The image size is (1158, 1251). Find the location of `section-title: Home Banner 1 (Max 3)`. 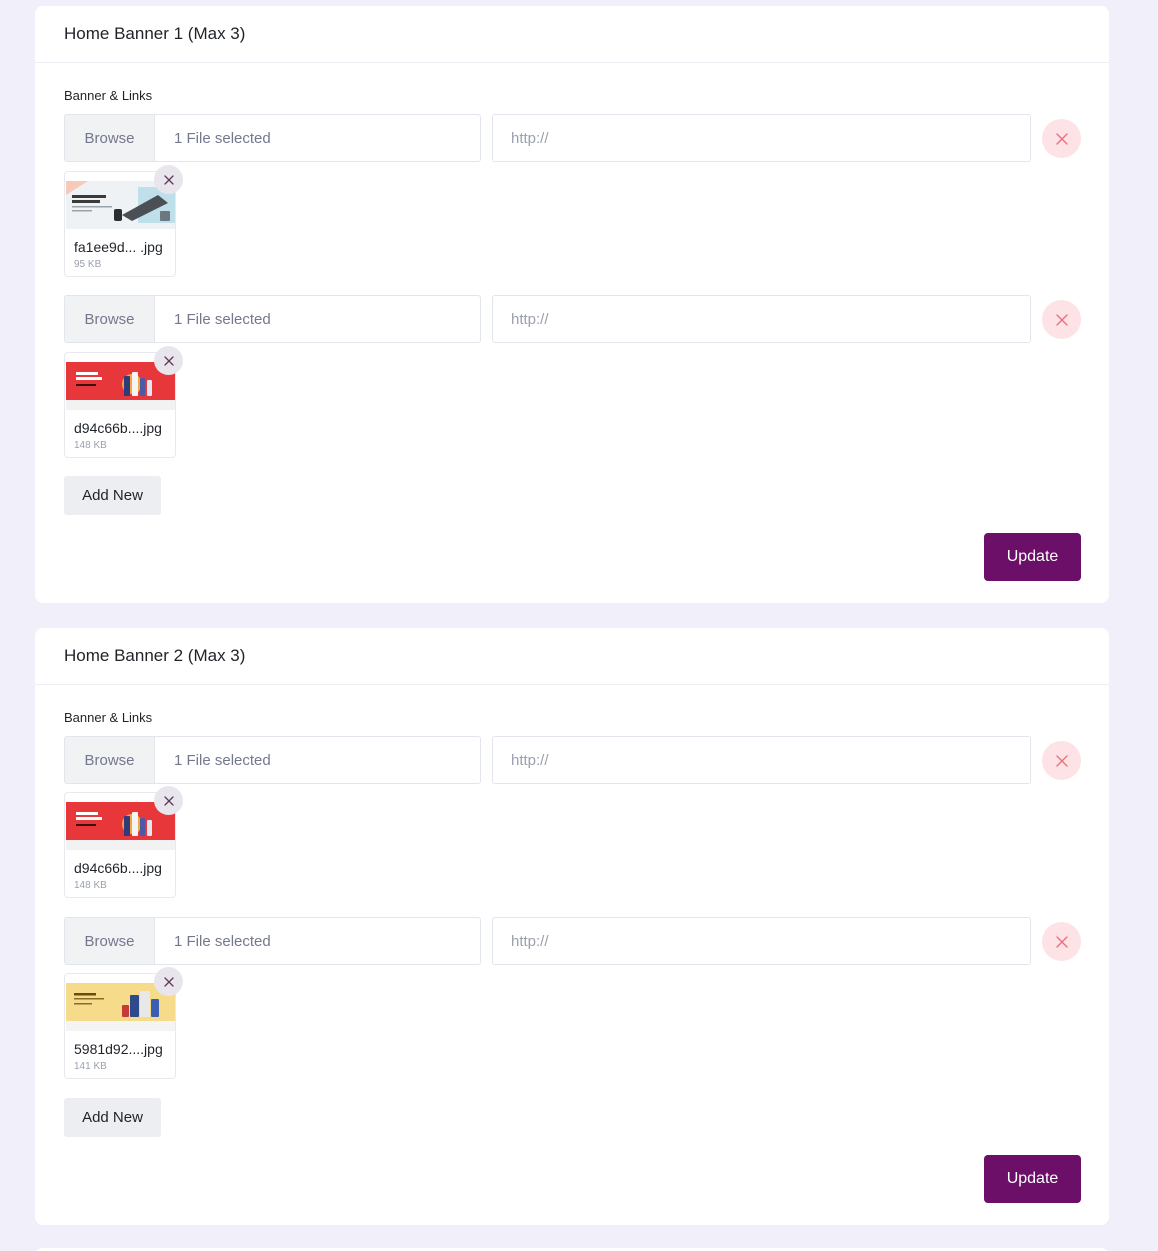

section-title: Home Banner 1 (Max 3) is located at coordinates (572, 34).